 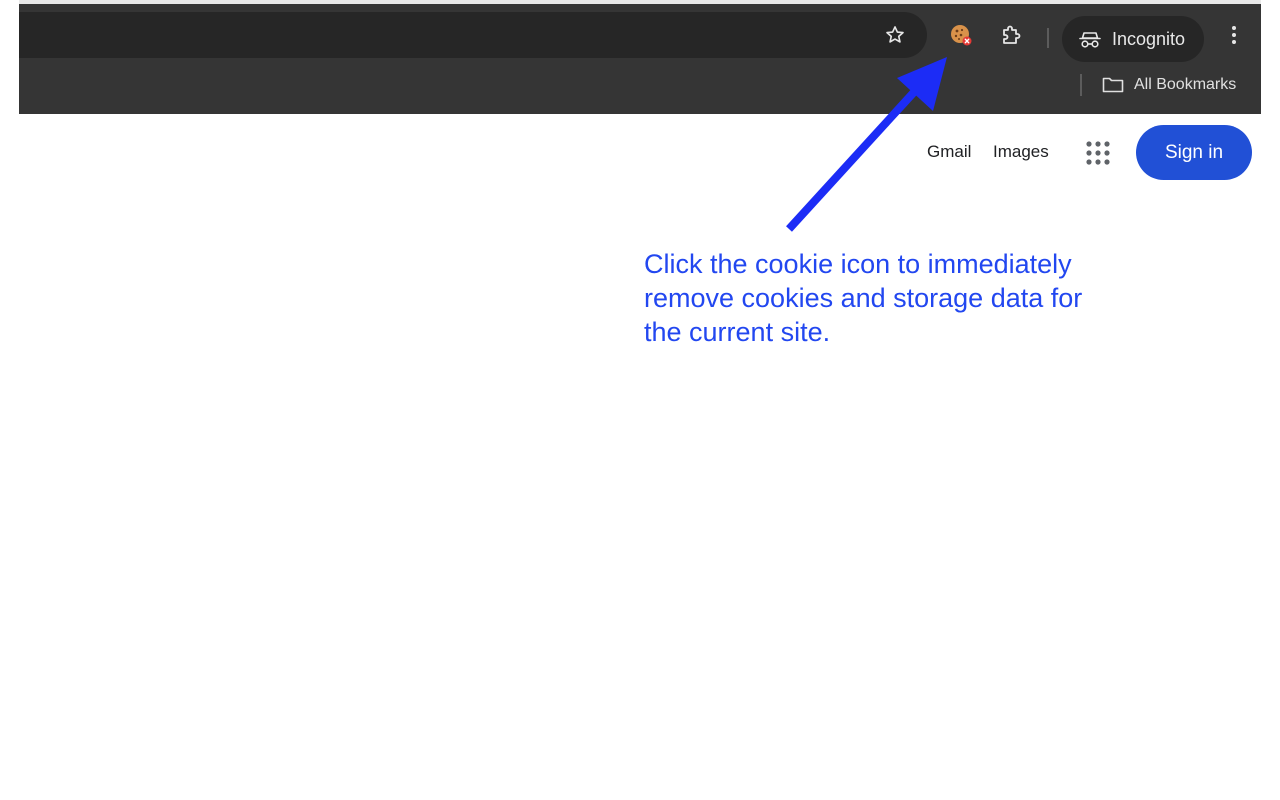 I want to click on cookie-extension-button, so click(x=961, y=35).